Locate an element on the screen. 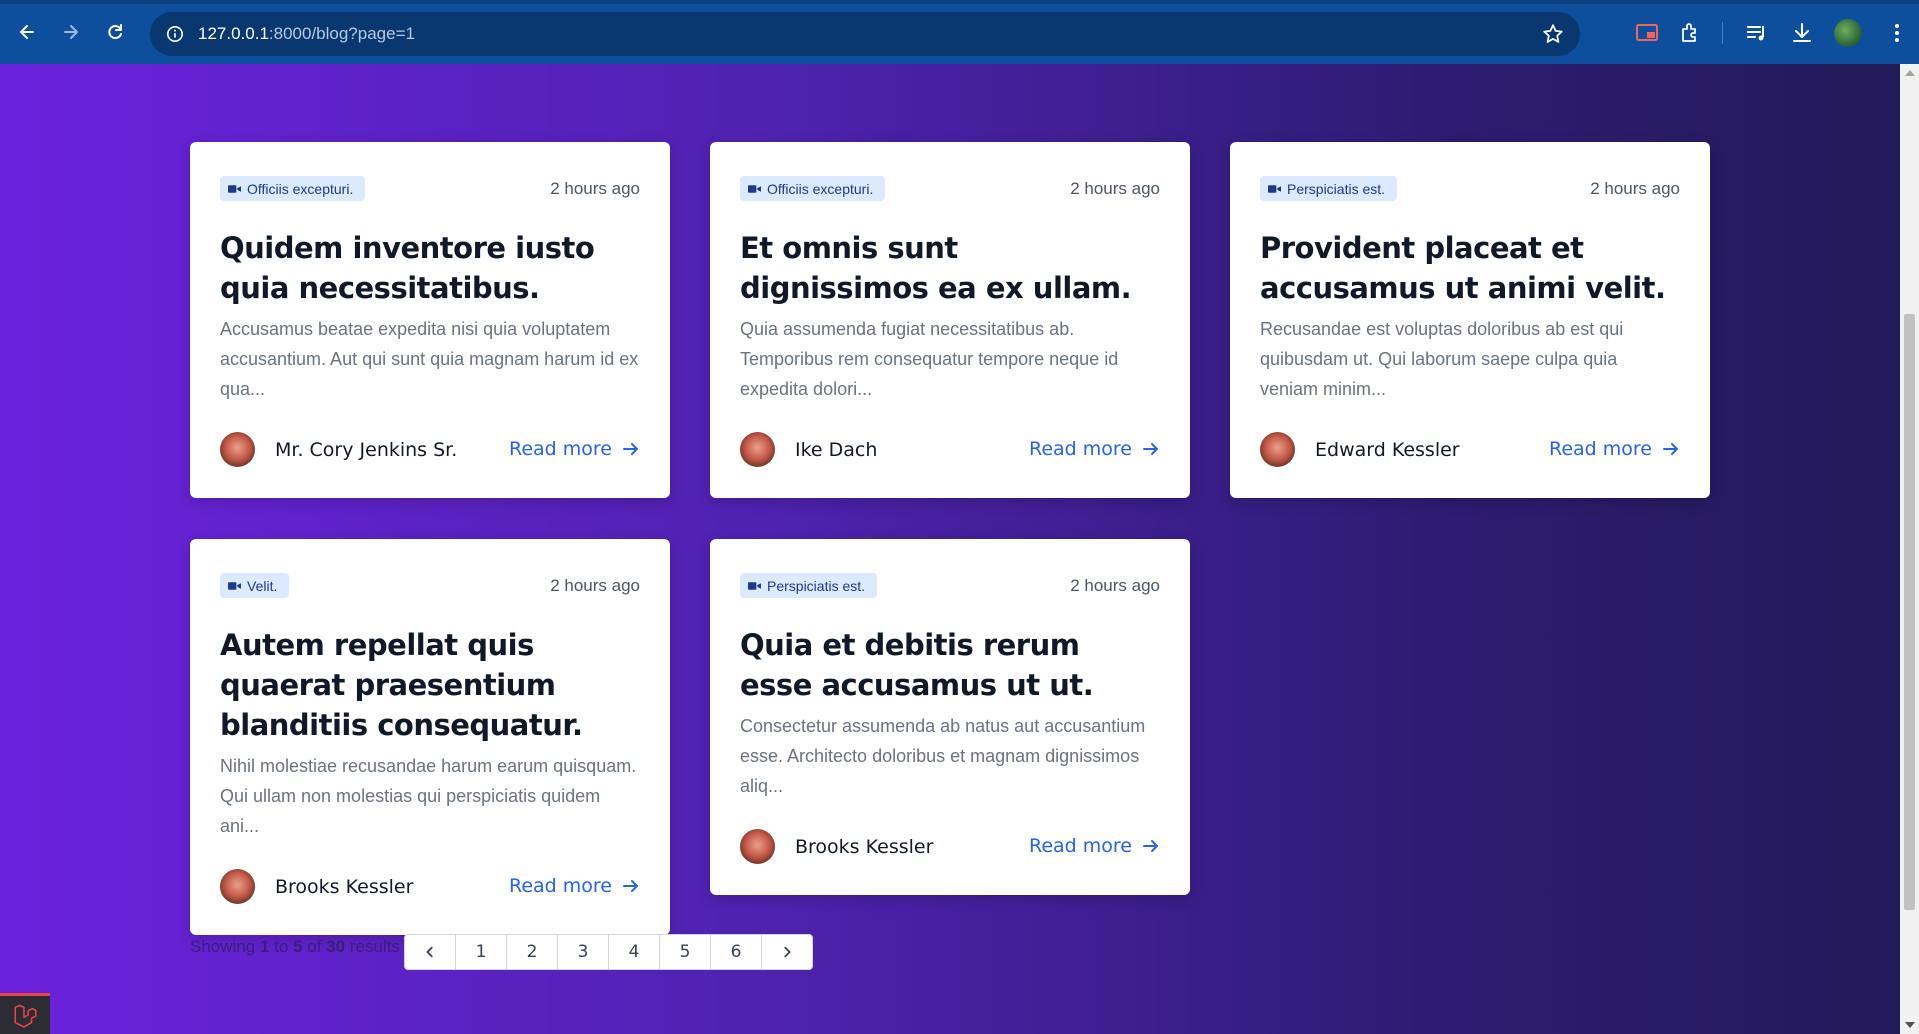  results-of-word: of is located at coordinates (314, 946).